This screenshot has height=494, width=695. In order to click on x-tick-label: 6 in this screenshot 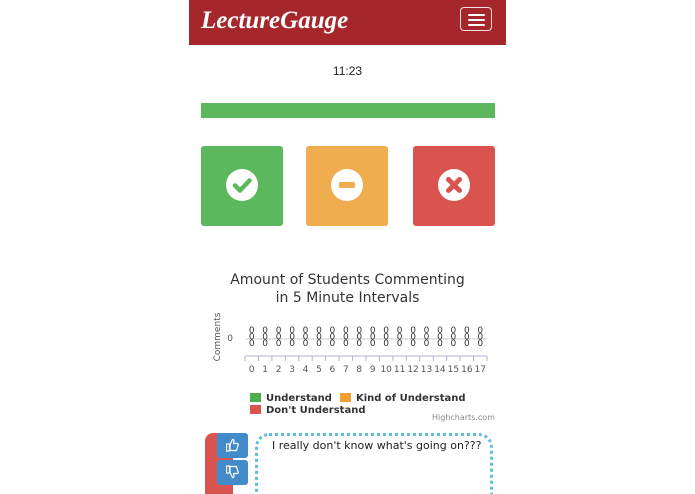, I will do `click(333, 370)`.